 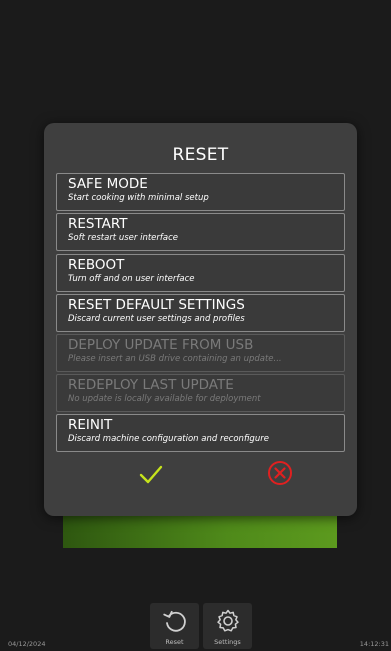 What do you see at coordinates (123, 238) in the screenshot?
I see `option-subtitle: Soft restart user interface` at bounding box center [123, 238].